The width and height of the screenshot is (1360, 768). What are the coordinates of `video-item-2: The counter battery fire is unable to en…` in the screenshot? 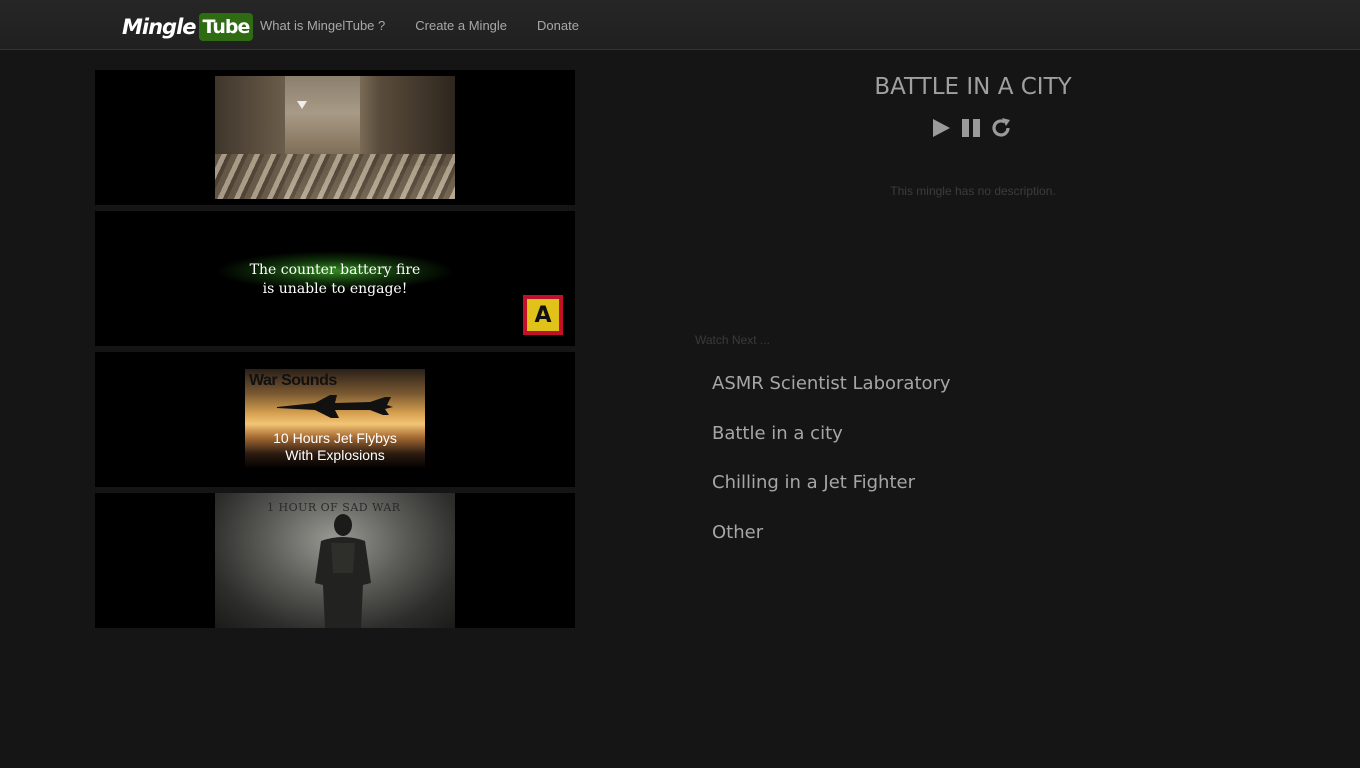 It's located at (335, 278).